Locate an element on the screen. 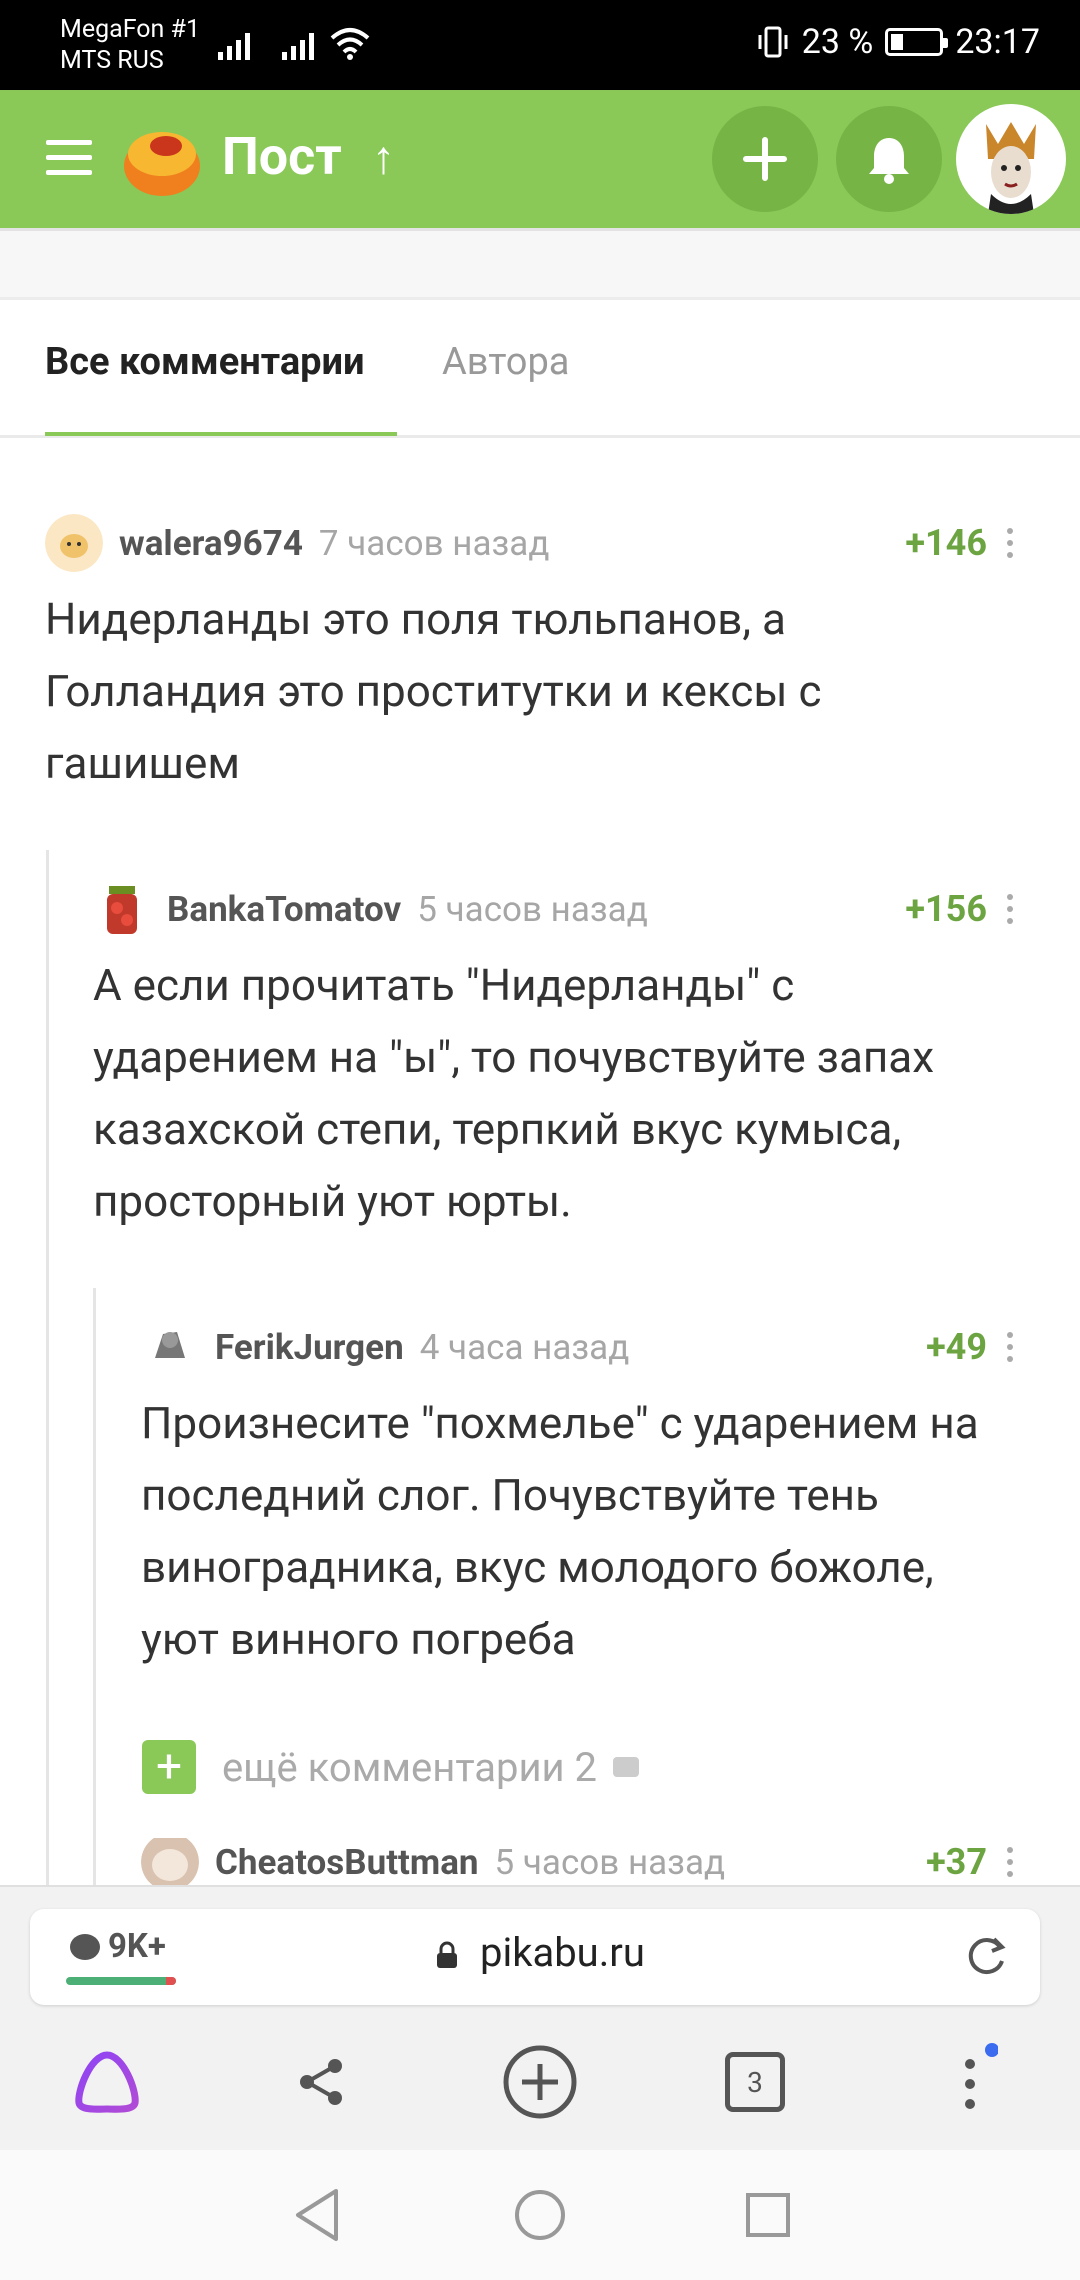  address-bar: 9K+ pikabu.ru is located at coordinates (535, 1957).